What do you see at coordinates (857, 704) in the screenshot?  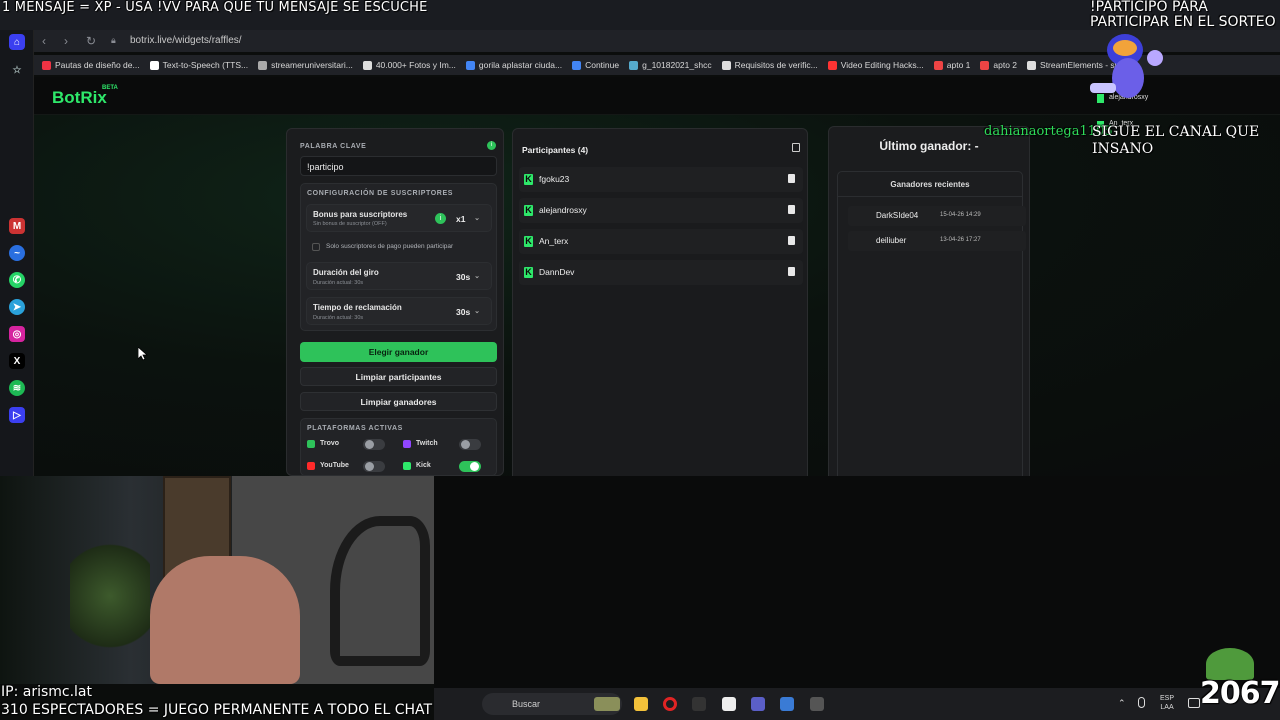 I see `taskbar: Buscar ⌃ ESP LAA` at bounding box center [857, 704].